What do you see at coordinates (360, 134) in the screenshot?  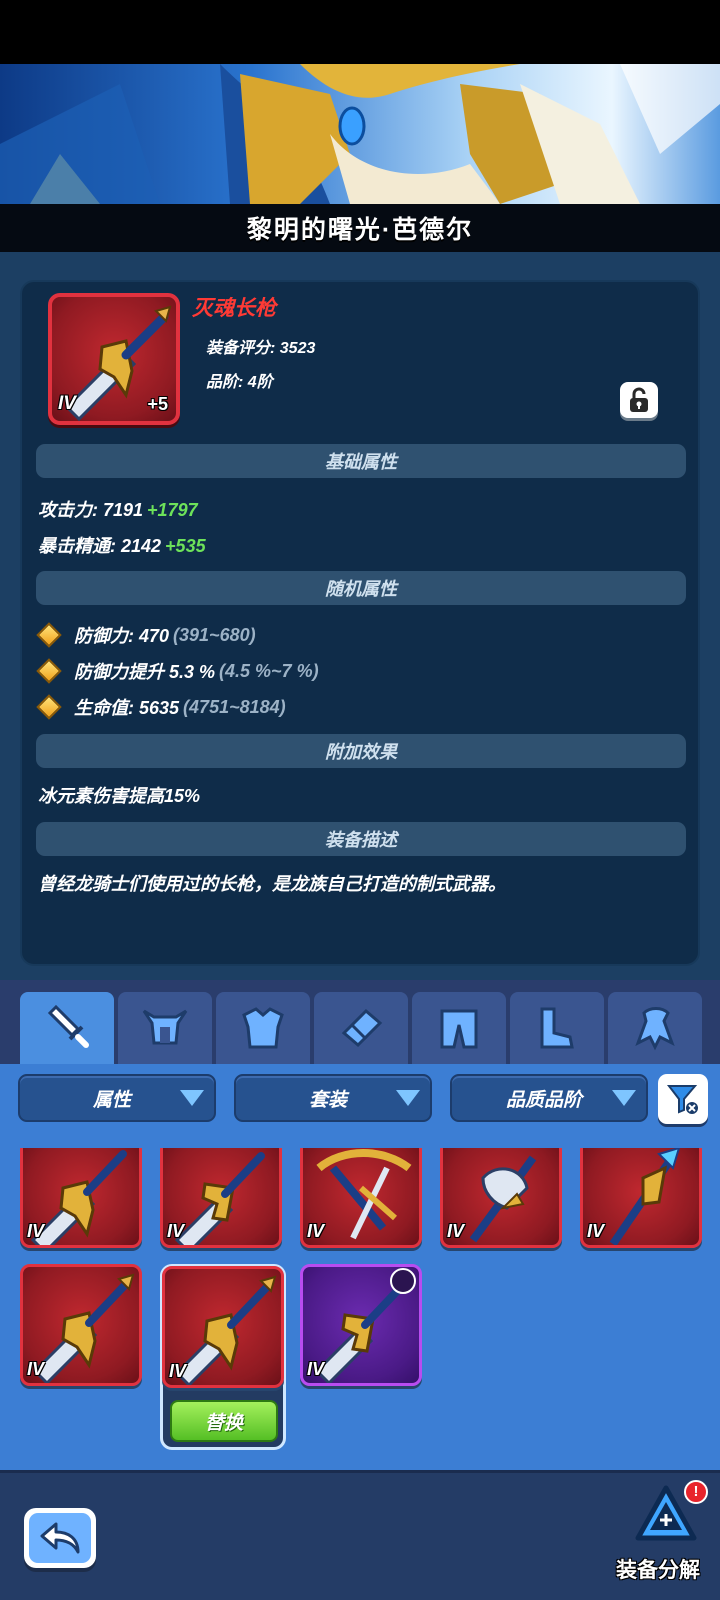 I see `hero-banner-art` at bounding box center [360, 134].